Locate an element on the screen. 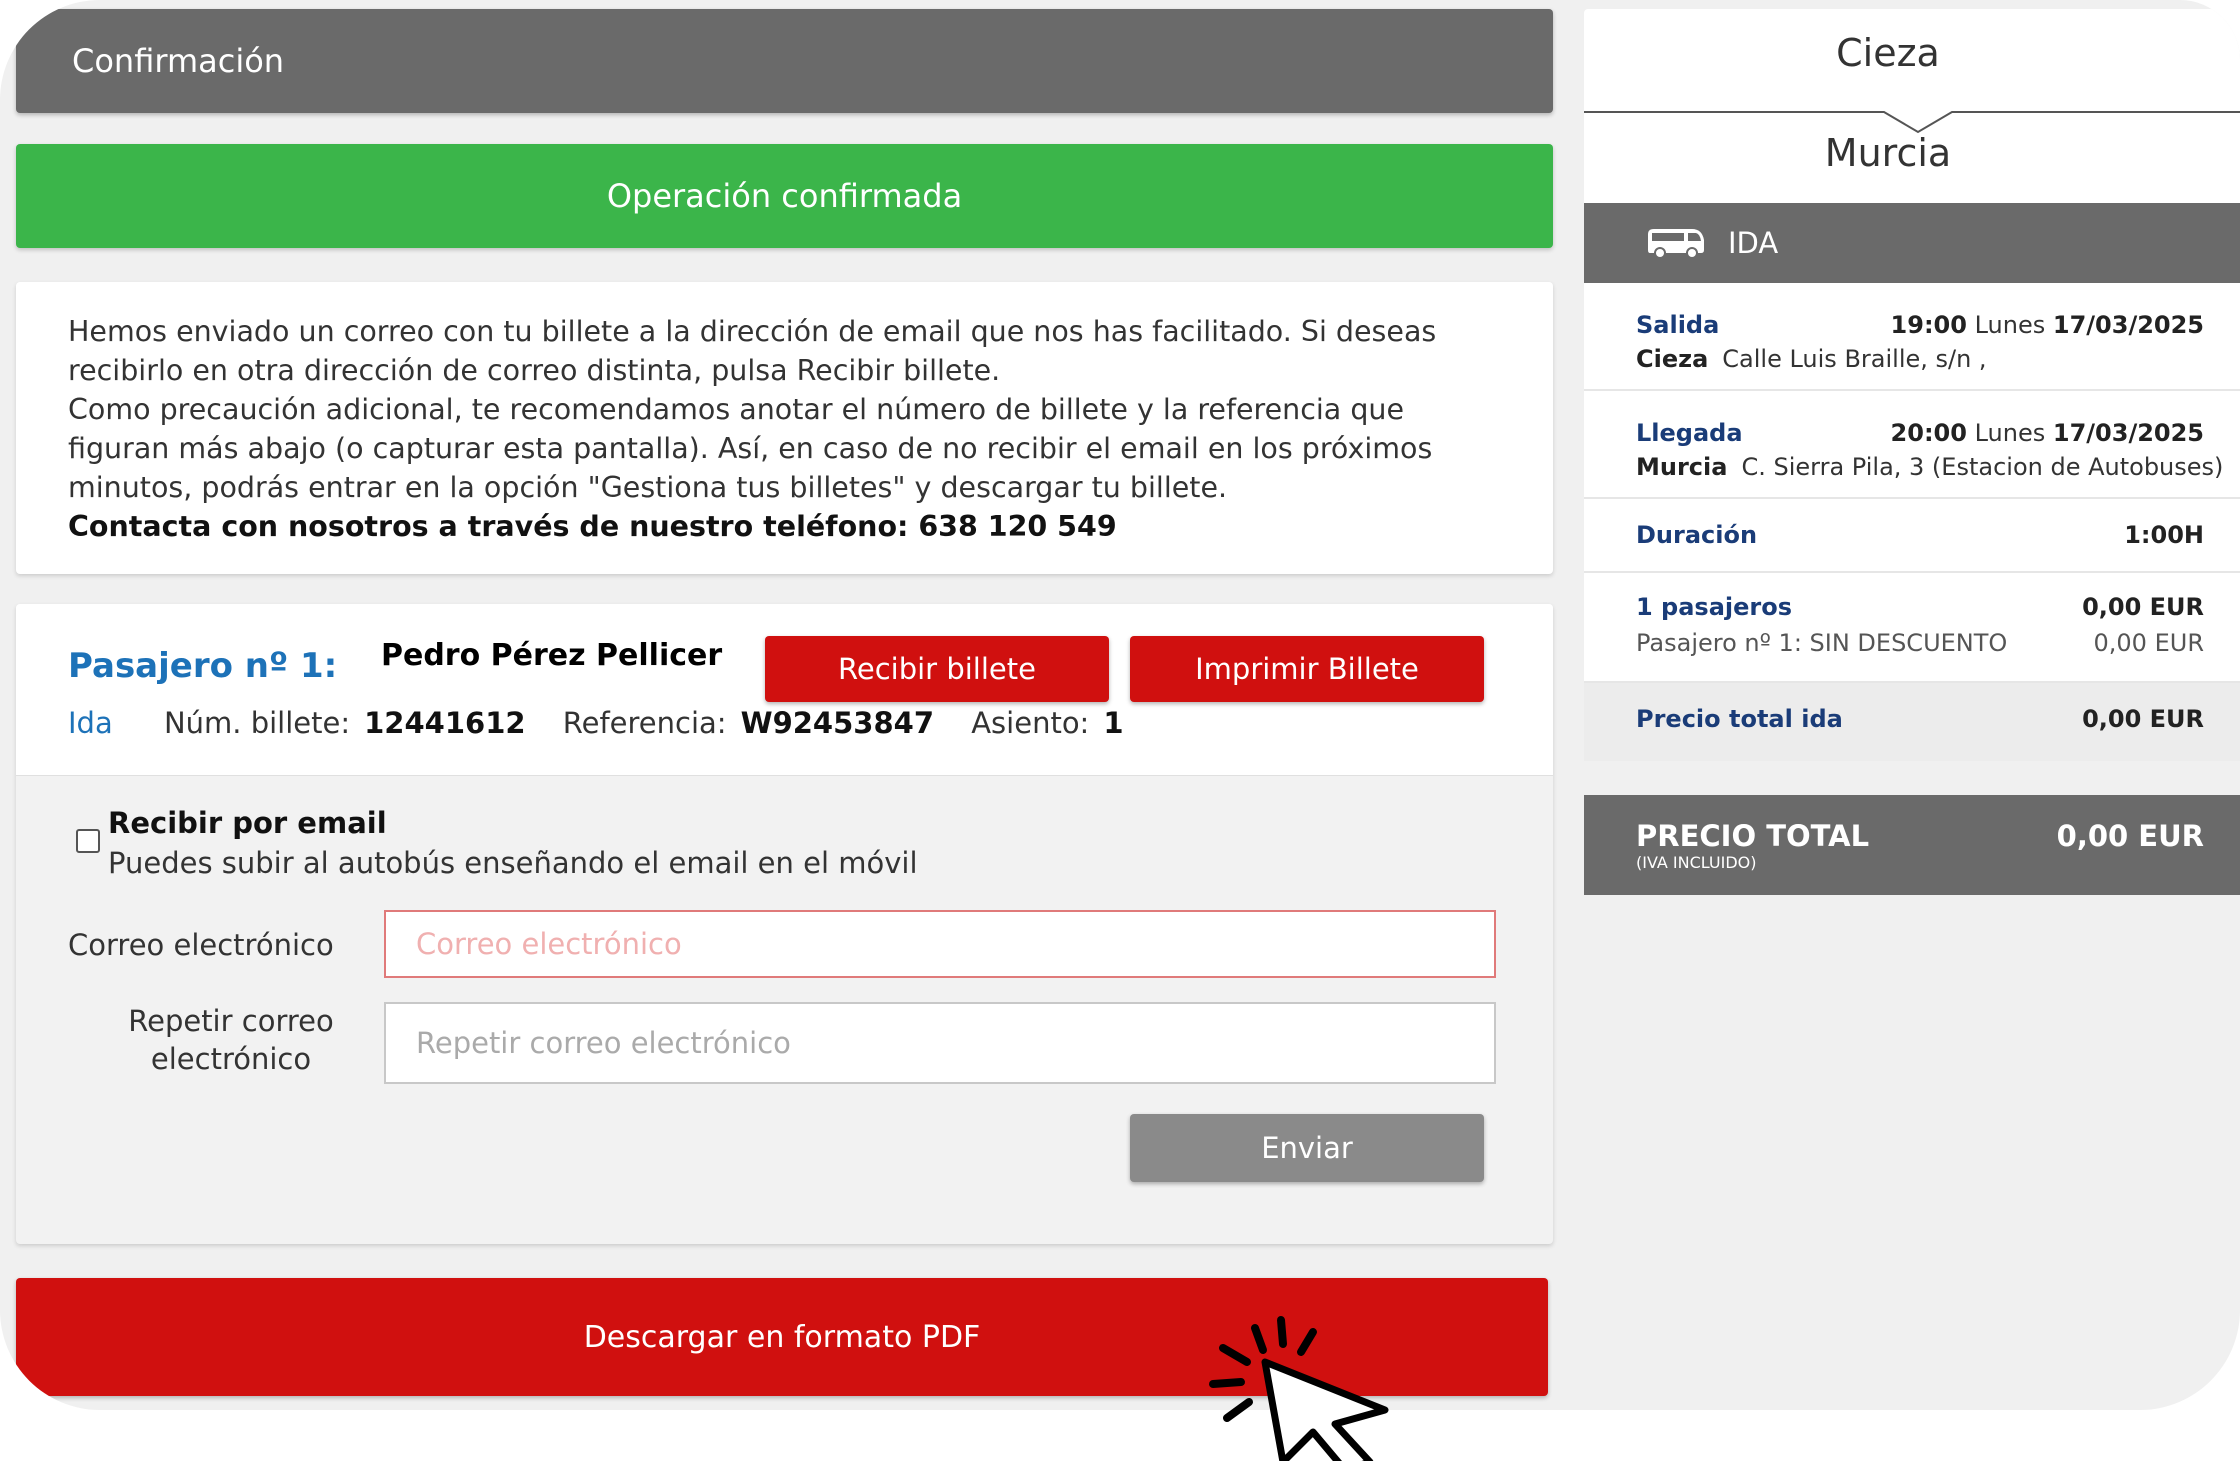  passenger-fare-detail: Pasajero nº 1: SIN DESCUENTO is located at coordinates (1822, 643).